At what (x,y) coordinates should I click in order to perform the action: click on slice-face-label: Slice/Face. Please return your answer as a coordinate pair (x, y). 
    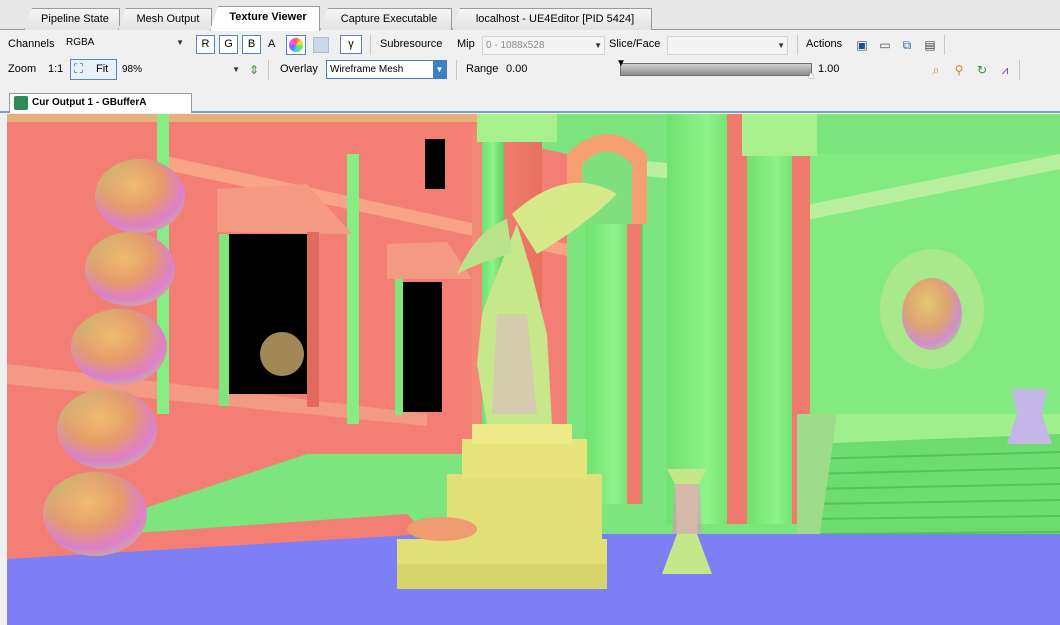
    Looking at the image, I should click on (635, 44).